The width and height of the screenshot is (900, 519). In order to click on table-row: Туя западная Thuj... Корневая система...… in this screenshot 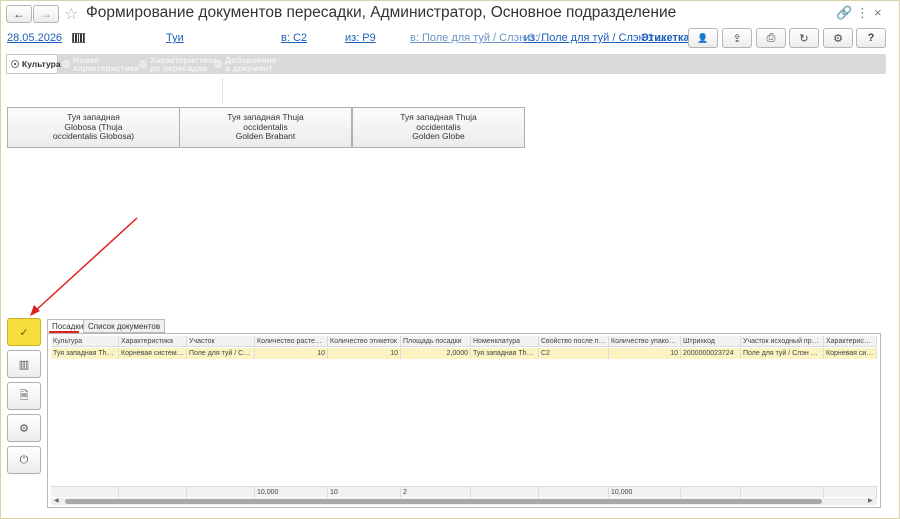, I will do `click(464, 353)`.